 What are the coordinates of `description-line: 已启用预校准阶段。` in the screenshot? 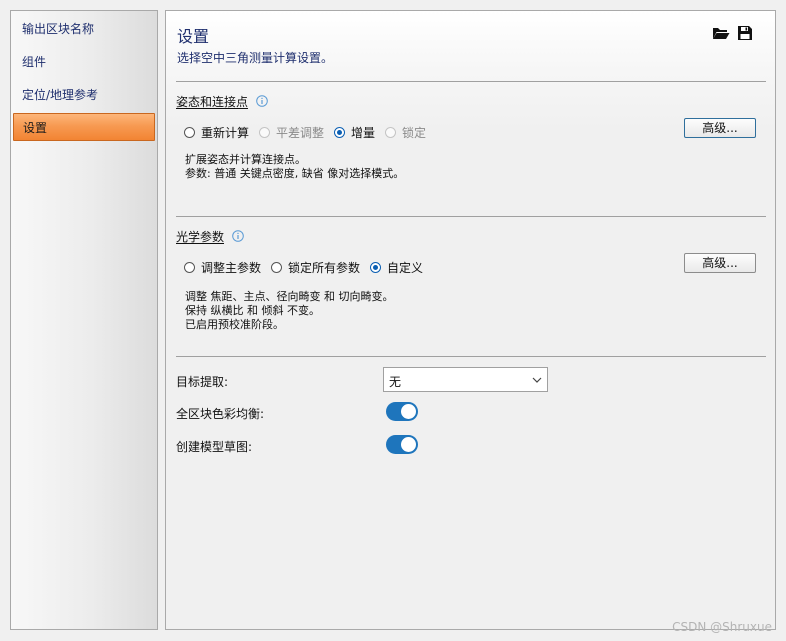 It's located at (234, 324).